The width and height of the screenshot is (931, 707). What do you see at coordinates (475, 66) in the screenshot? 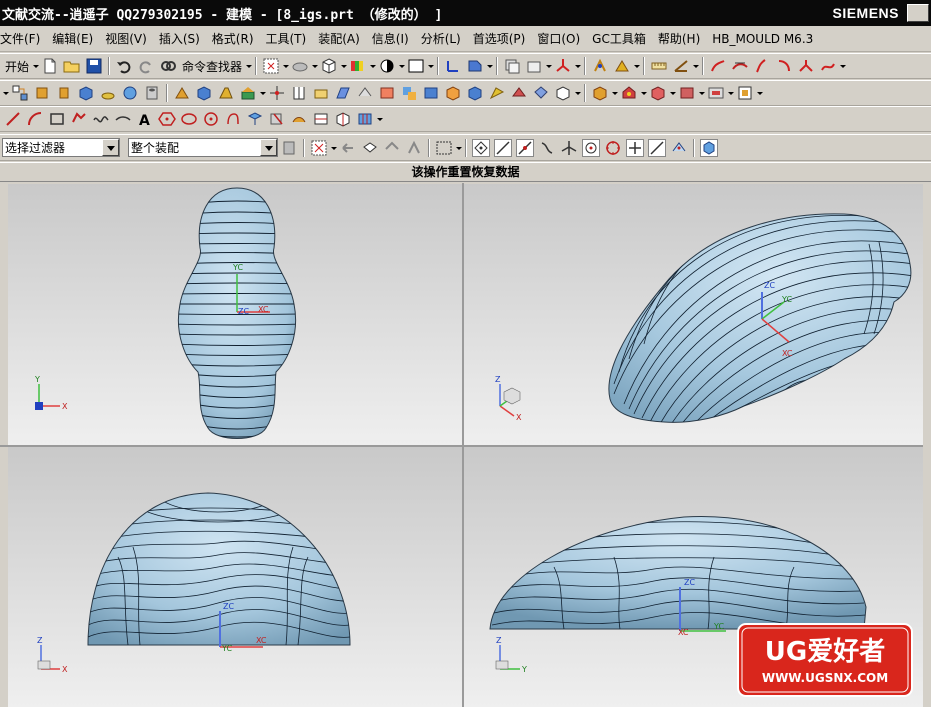
I see `wcs-orient-icon` at bounding box center [475, 66].